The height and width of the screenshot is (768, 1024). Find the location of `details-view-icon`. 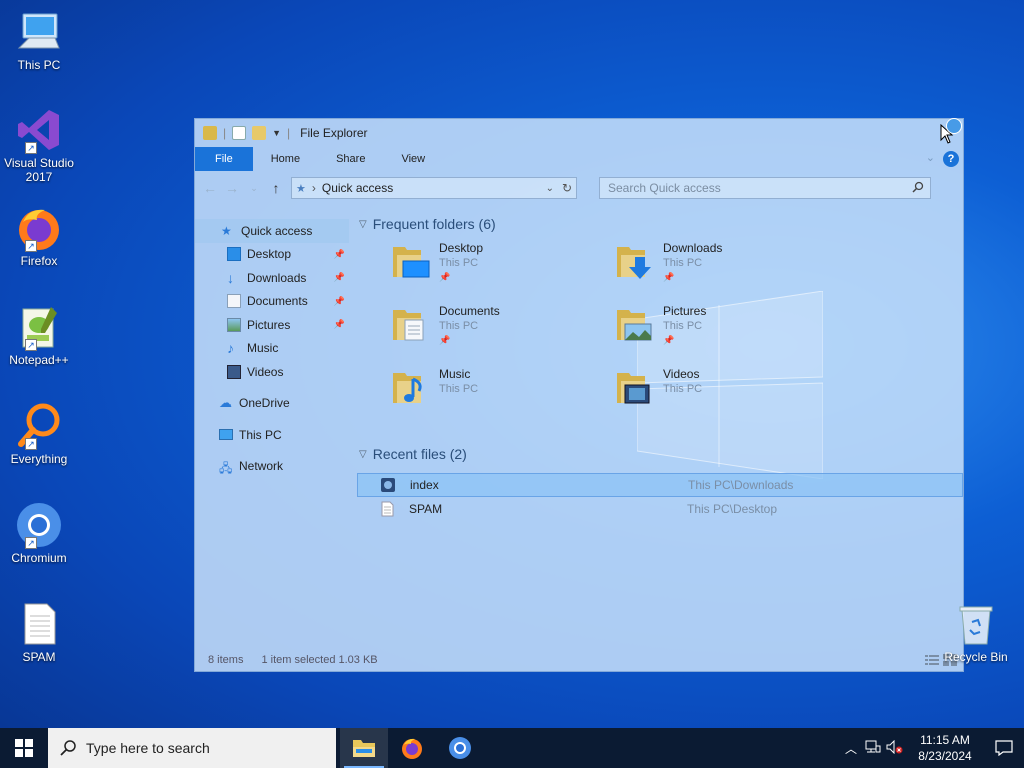

details-view-icon is located at coordinates (932, 661).